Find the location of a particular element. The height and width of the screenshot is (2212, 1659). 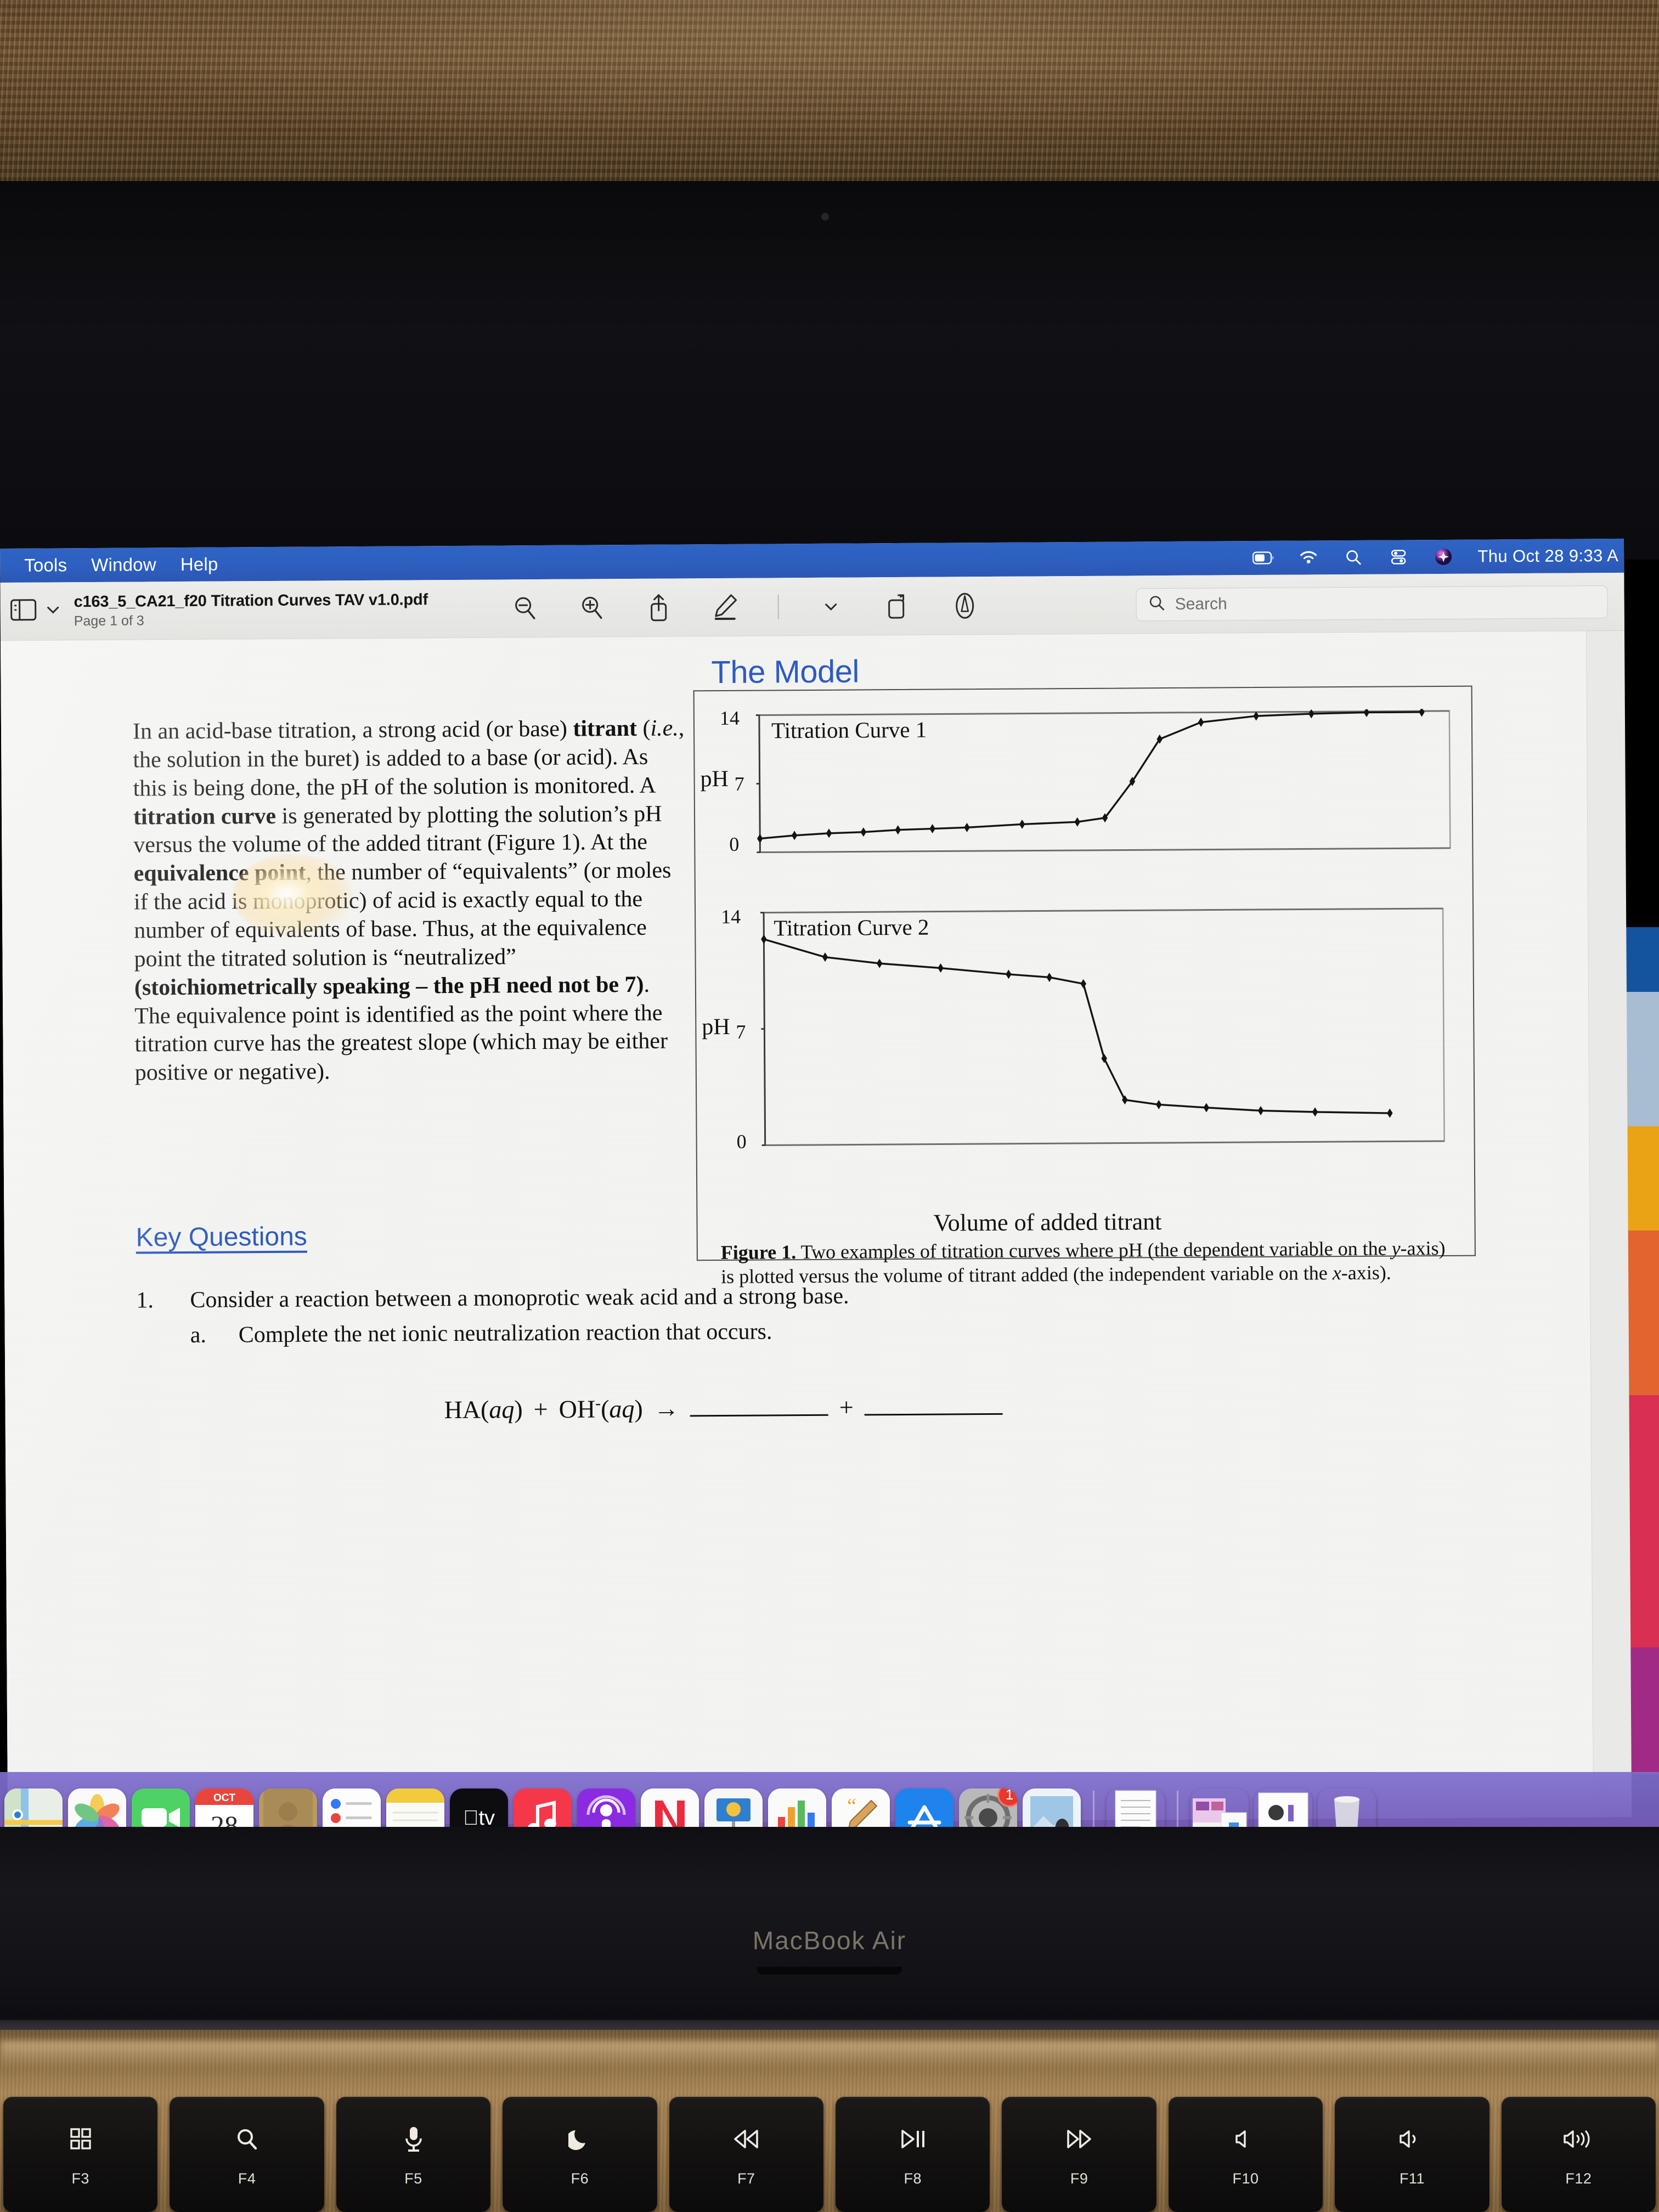

annotate-icon is located at coordinates (965, 605).